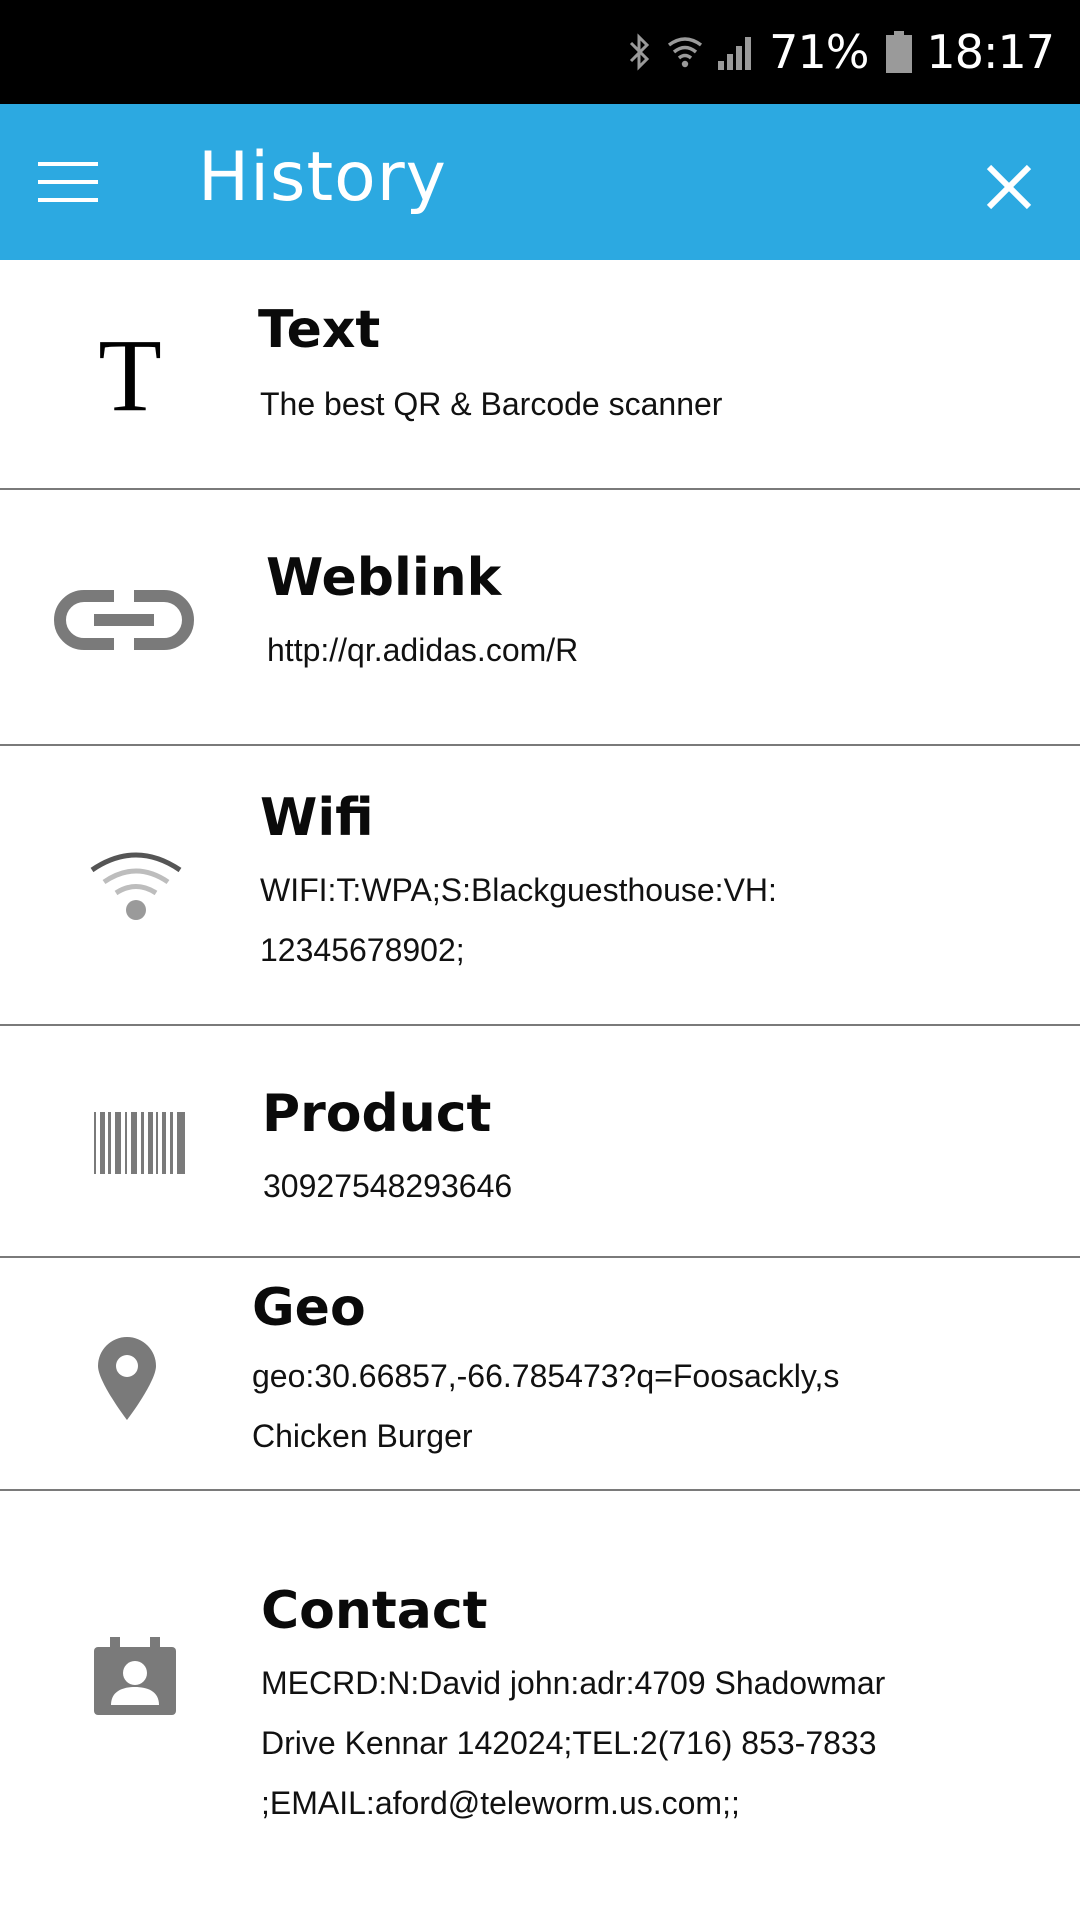 The image size is (1080, 1920). I want to click on page-title: History, so click(322, 177).